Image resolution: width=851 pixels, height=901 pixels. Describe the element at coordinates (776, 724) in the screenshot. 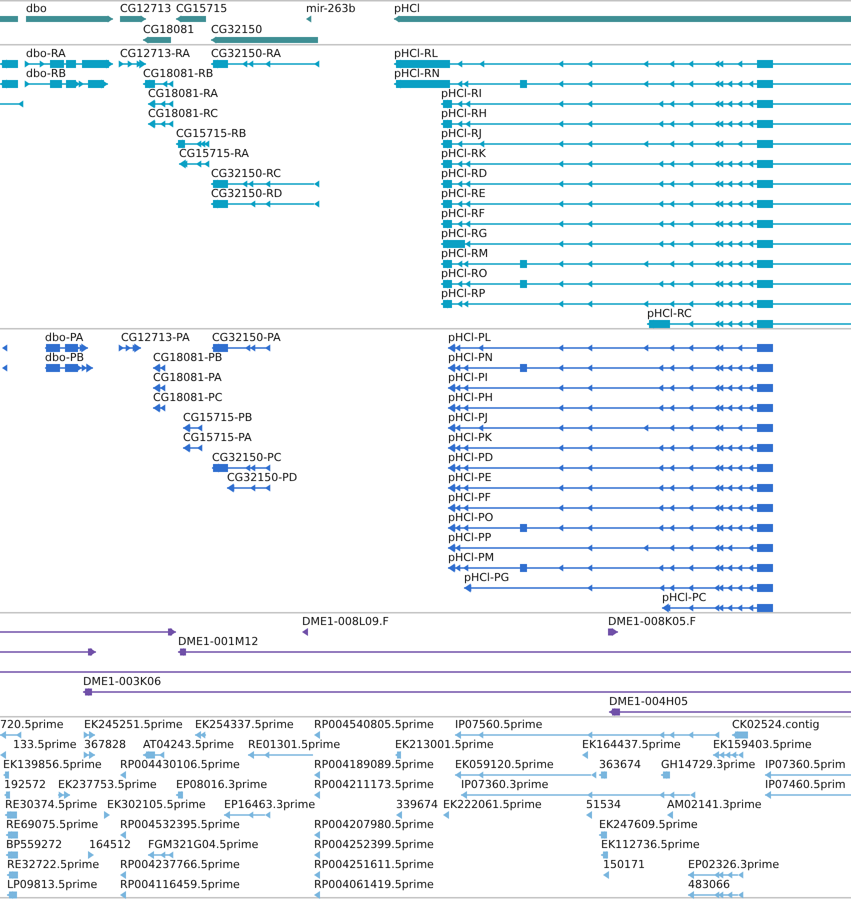

I see `feature-label: CK02524.contig` at that location.